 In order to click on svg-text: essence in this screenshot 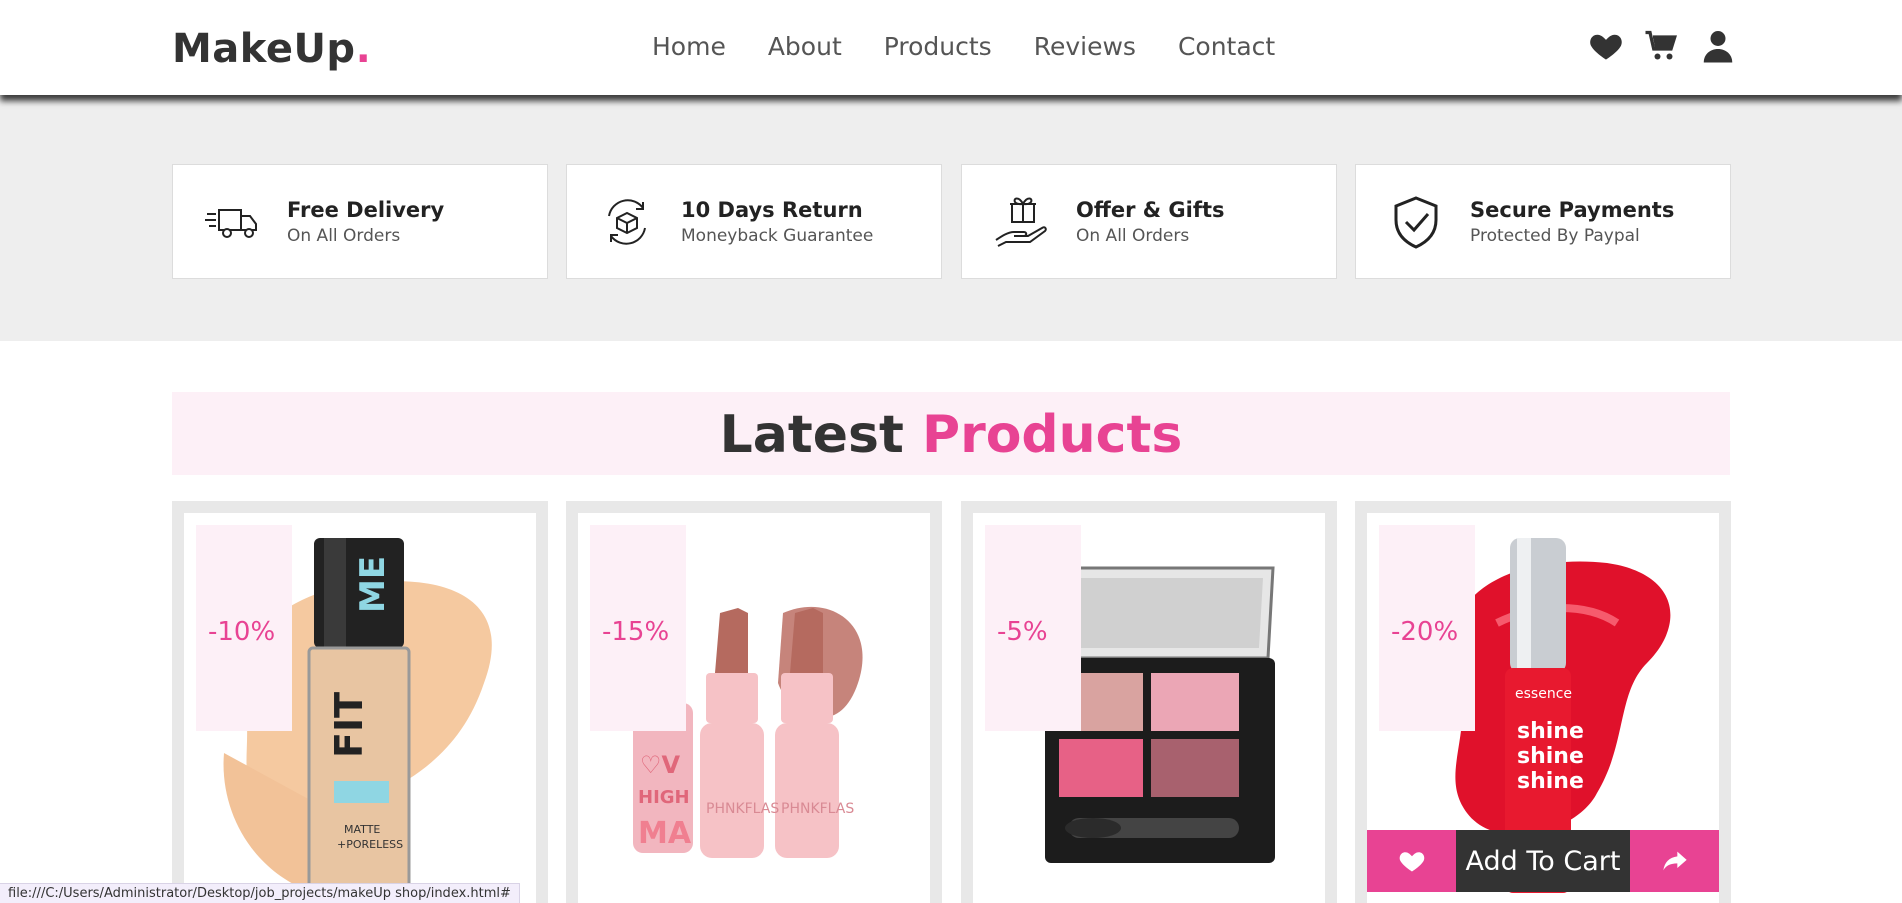, I will do `click(1543, 694)`.